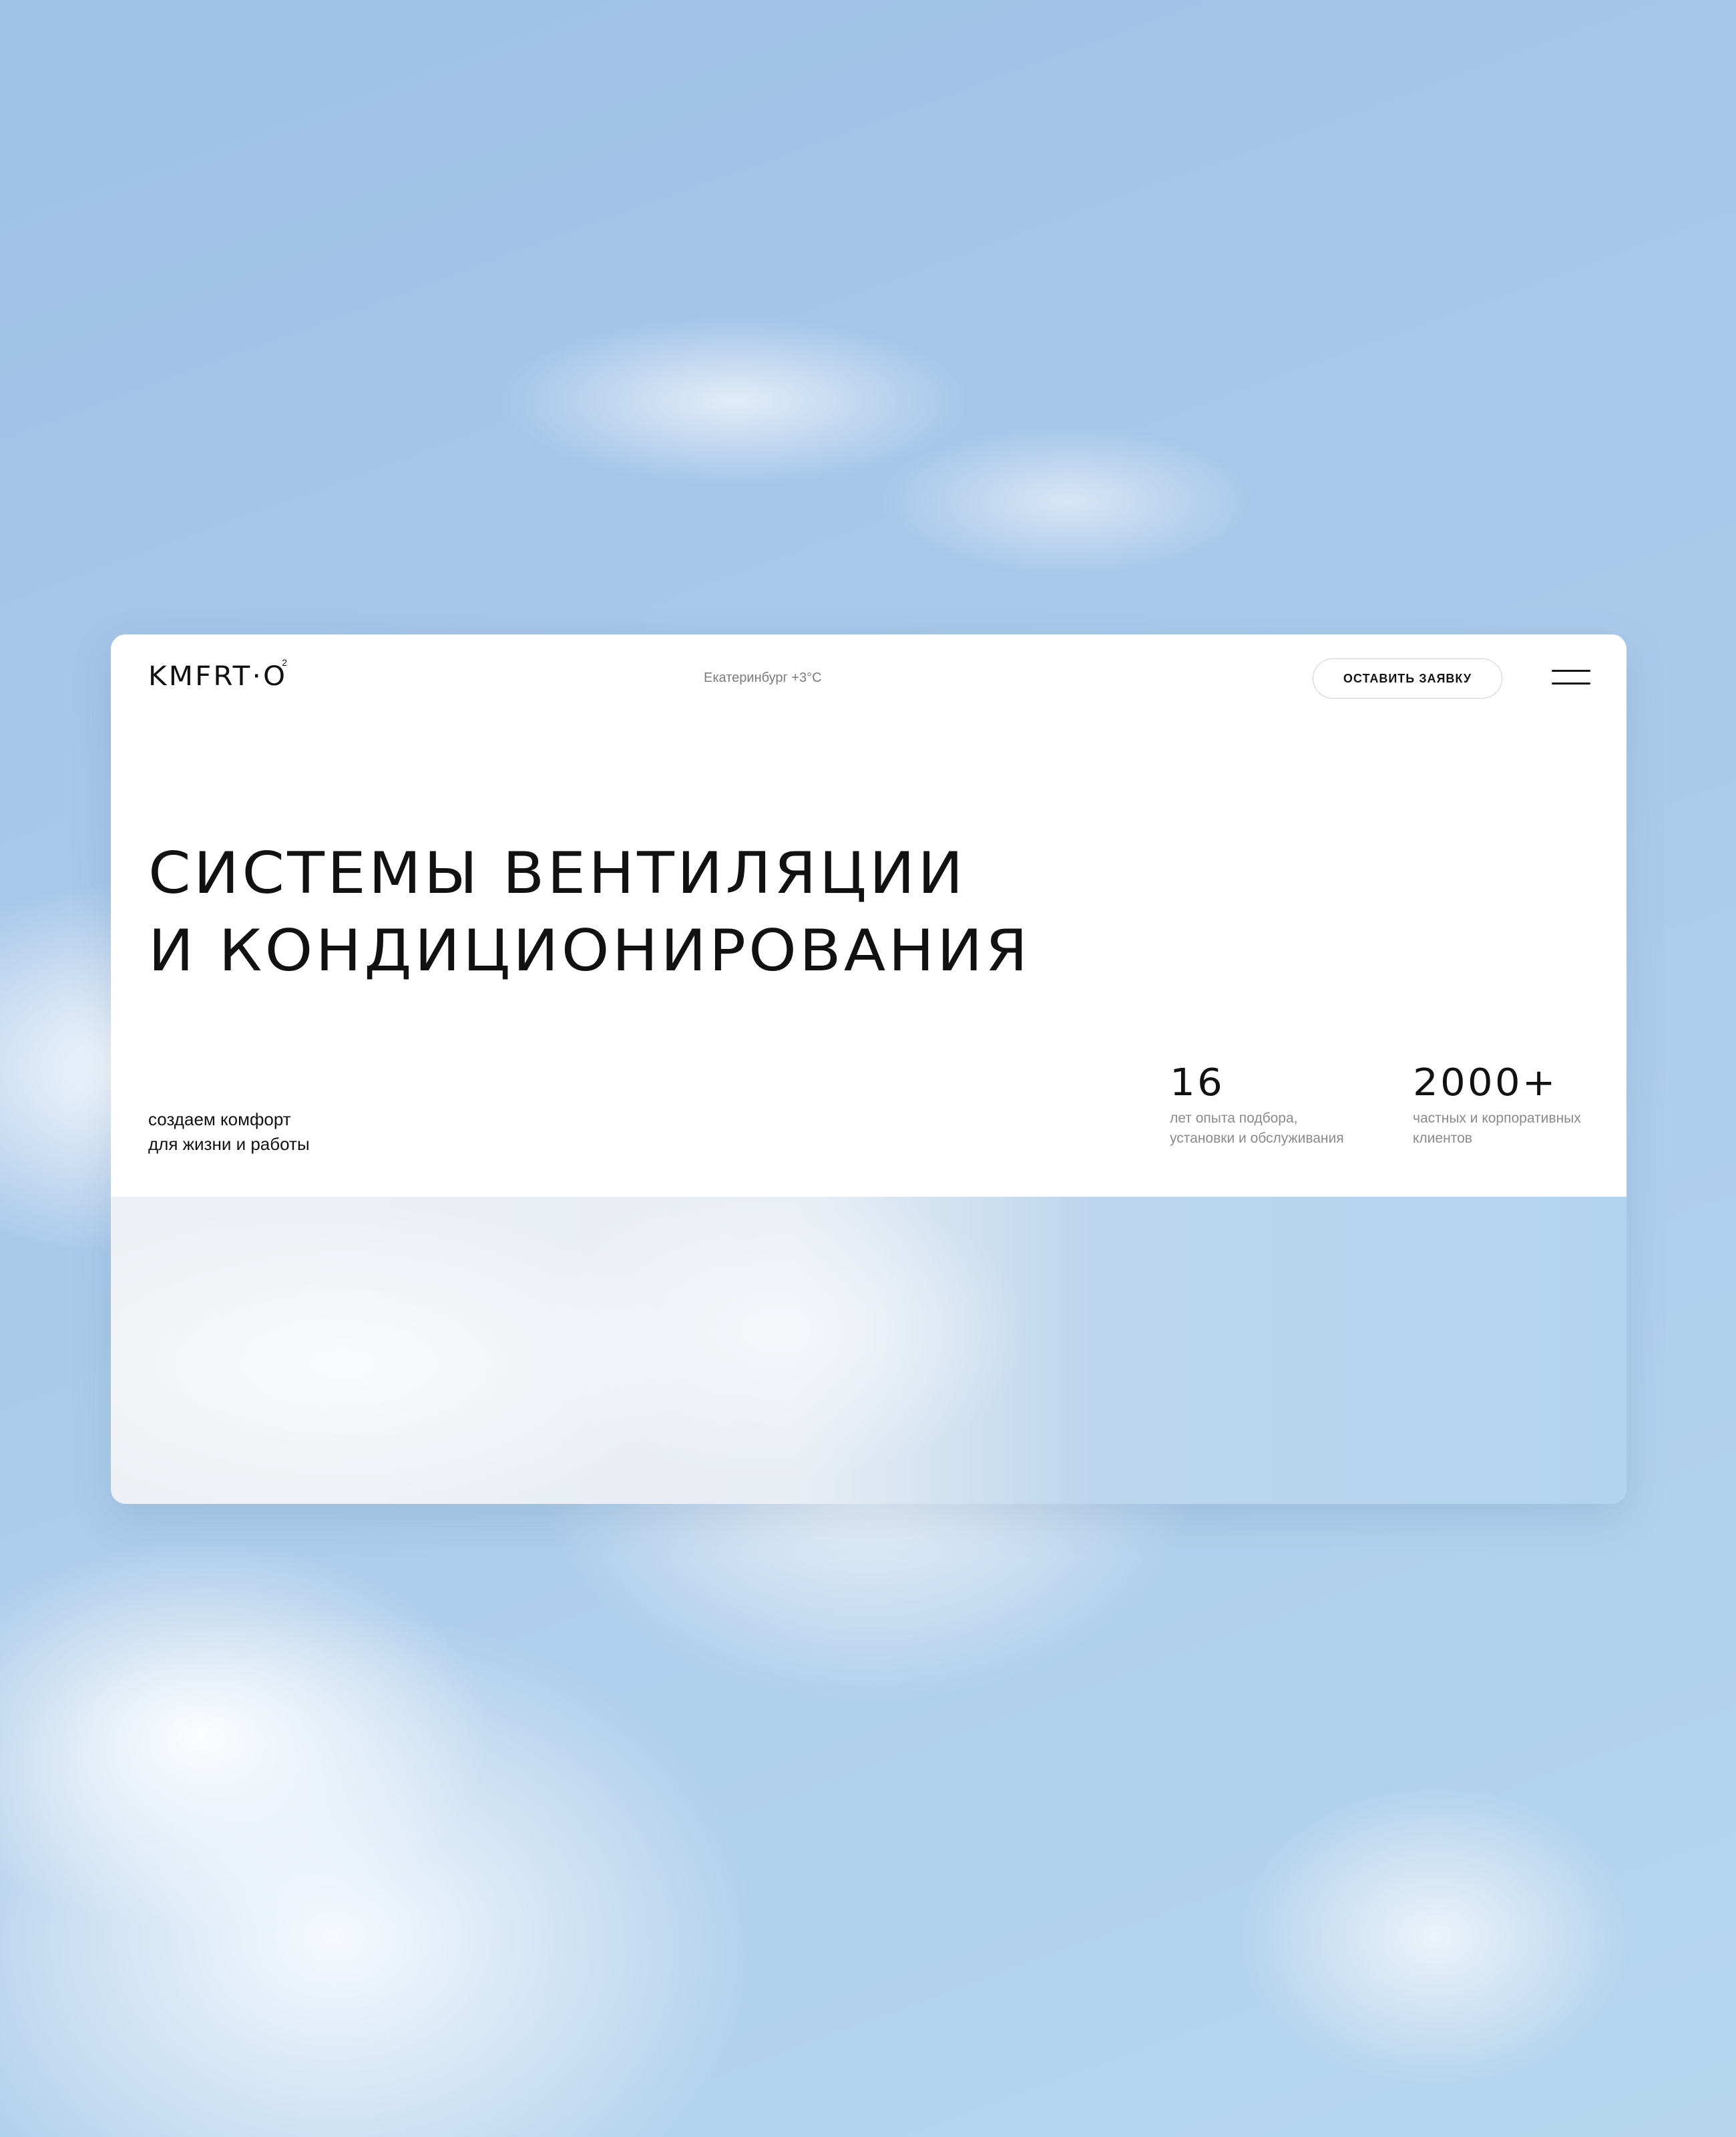 The image size is (1736, 2137). What do you see at coordinates (1257, 1138) in the screenshot?
I see `stat-desc-line: установки и обслуживания` at bounding box center [1257, 1138].